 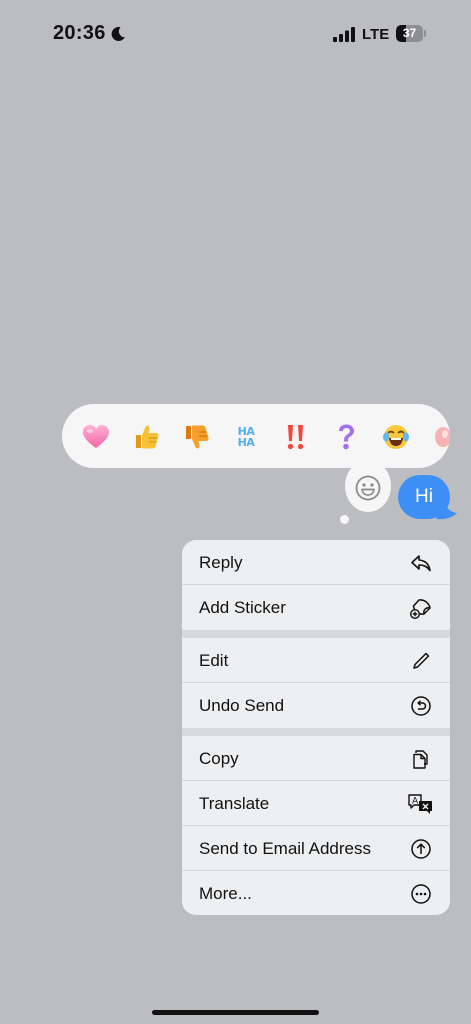 I want to click on message-bubble: Hi, so click(x=424, y=497).